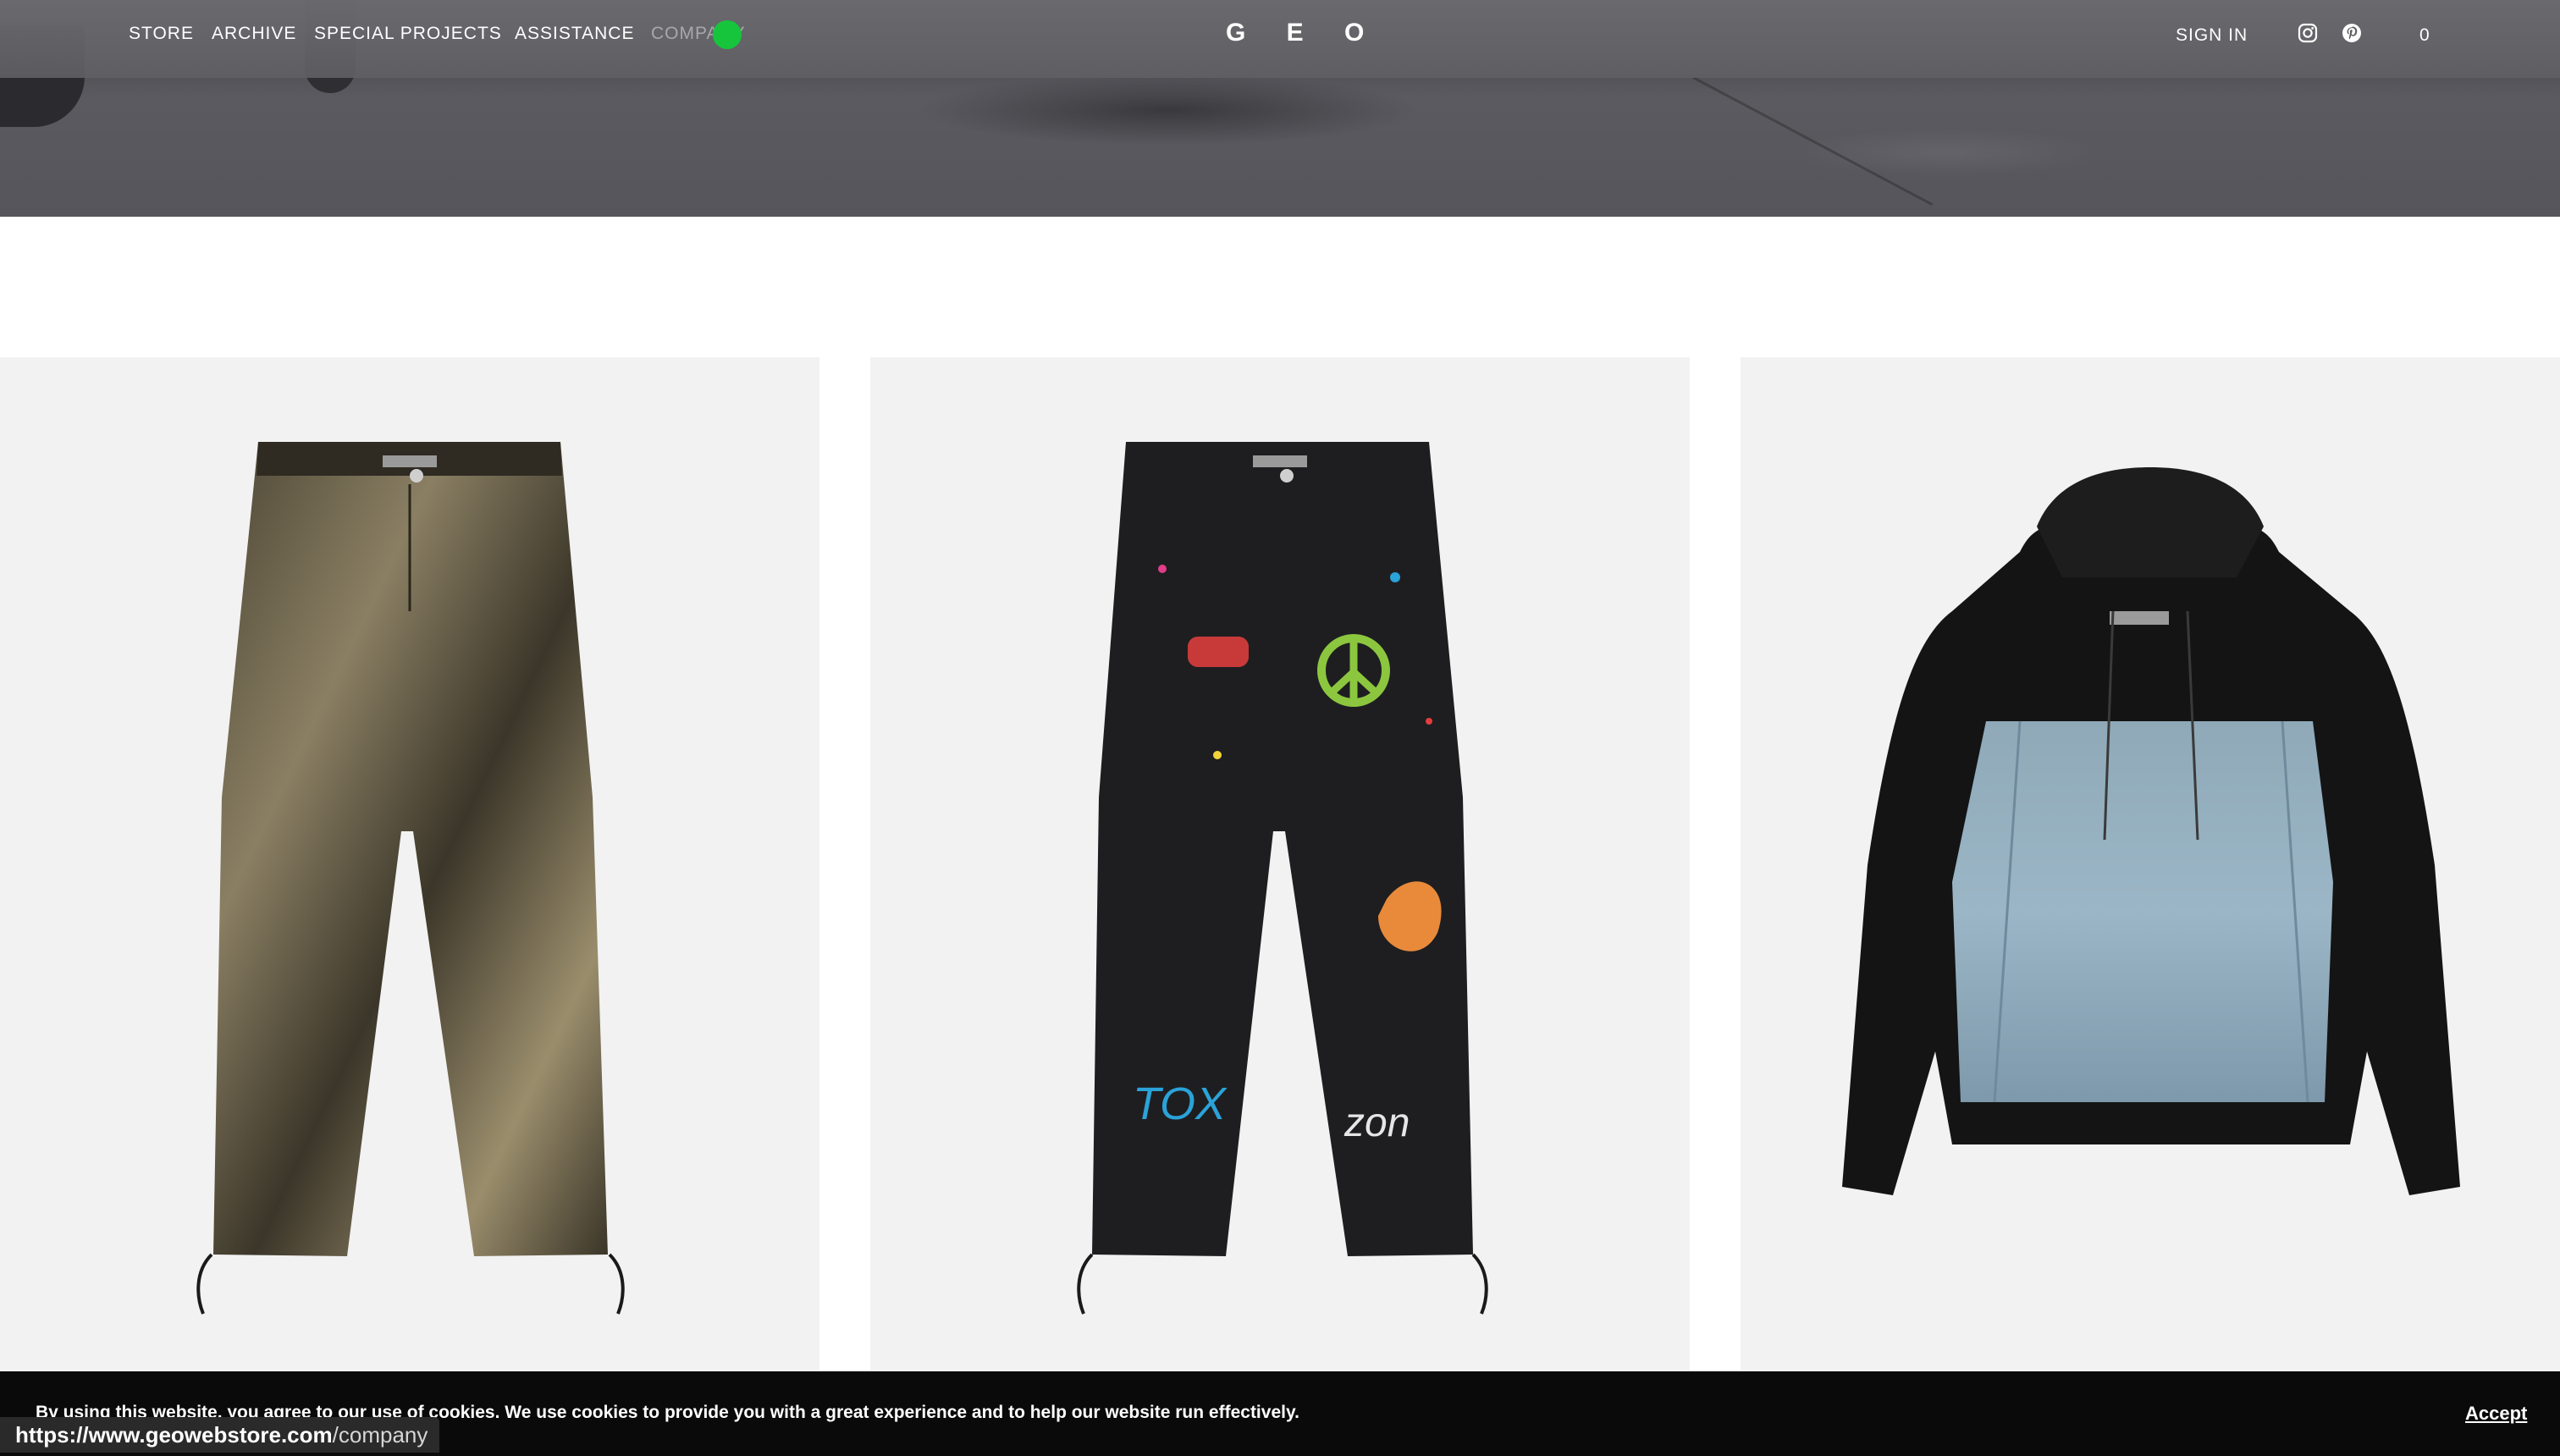 The width and height of the screenshot is (2560, 1456). Describe the element at coordinates (1303, 33) in the screenshot. I see `site-logo: G E O` at that location.